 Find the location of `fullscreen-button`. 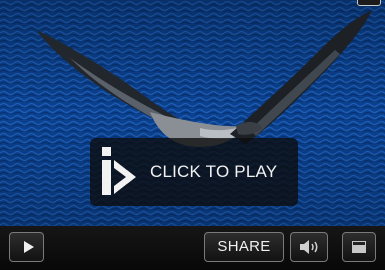

fullscreen-button is located at coordinates (359, 247).